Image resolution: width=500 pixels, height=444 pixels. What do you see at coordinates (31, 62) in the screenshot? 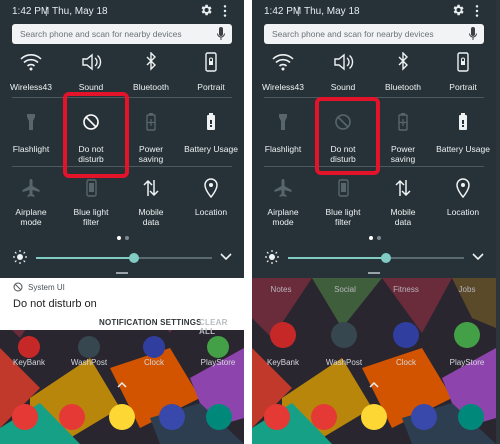
I see `wifi-icon` at bounding box center [31, 62].